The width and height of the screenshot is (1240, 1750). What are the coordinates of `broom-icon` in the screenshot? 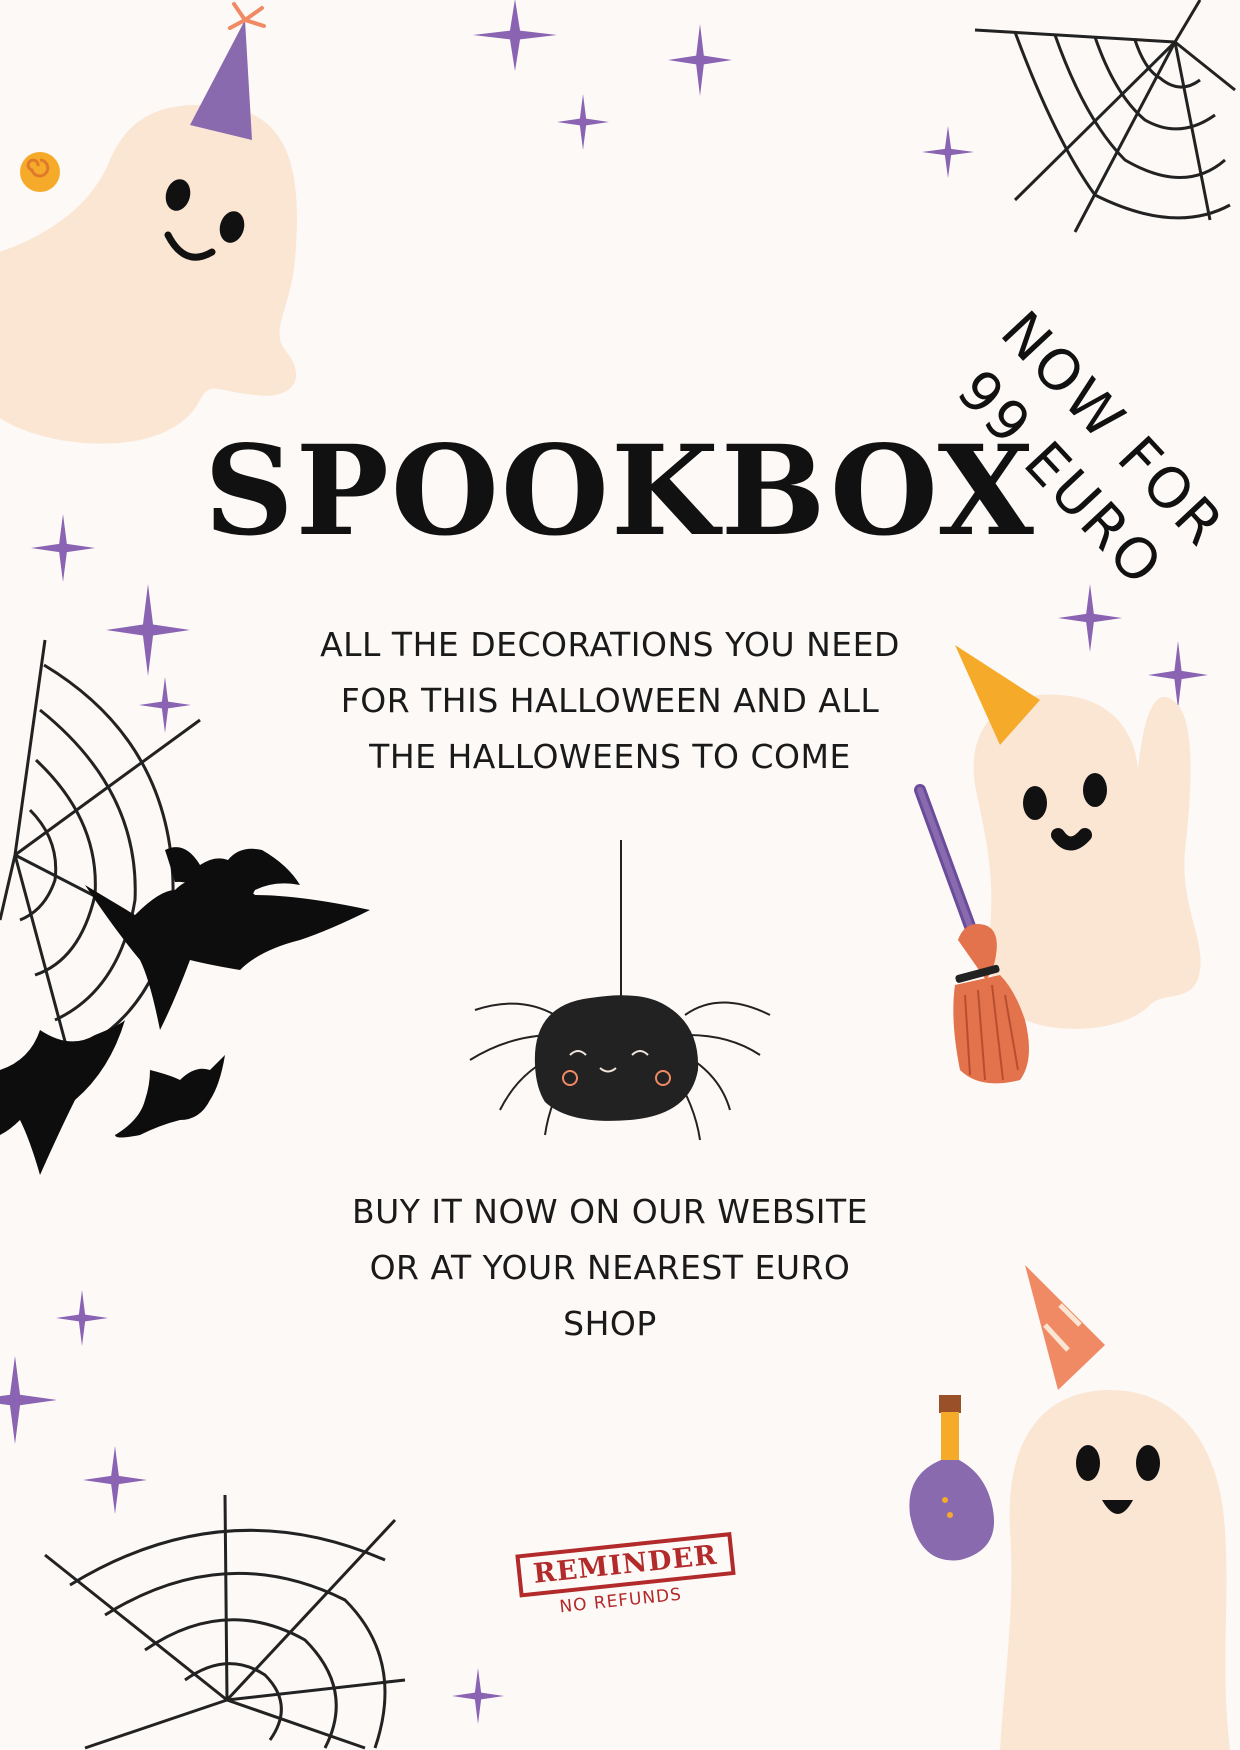 It's located at (971, 934).